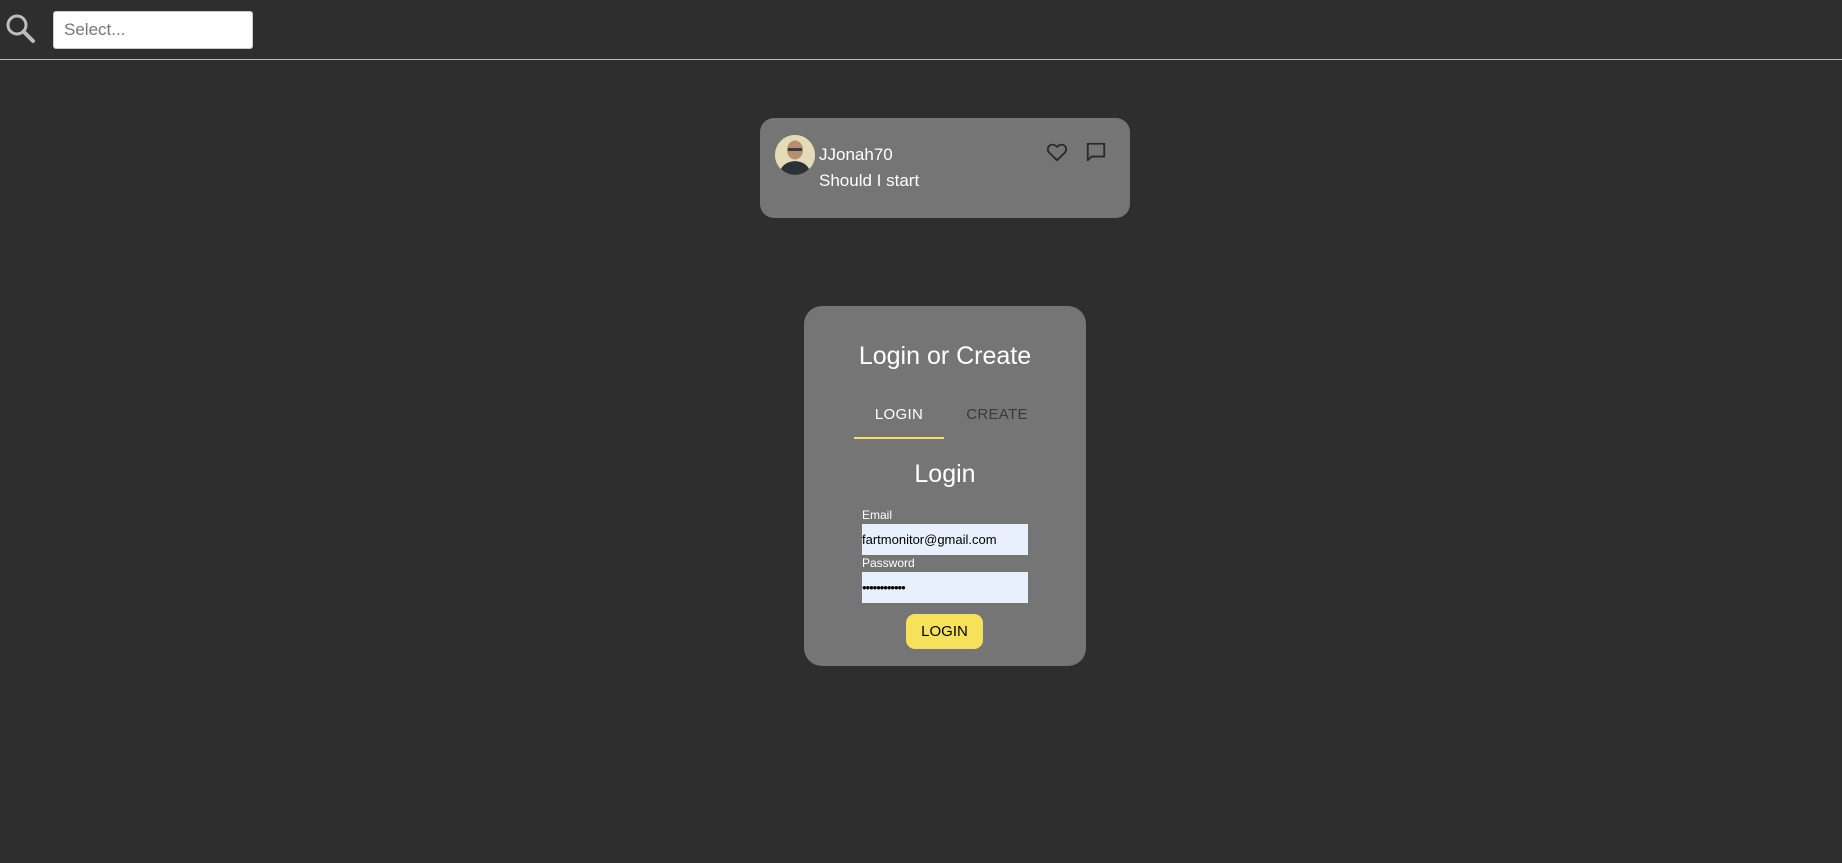  What do you see at coordinates (1096, 152) in the screenshot?
I see `comment-icon` at bounding box center [1096, 152].